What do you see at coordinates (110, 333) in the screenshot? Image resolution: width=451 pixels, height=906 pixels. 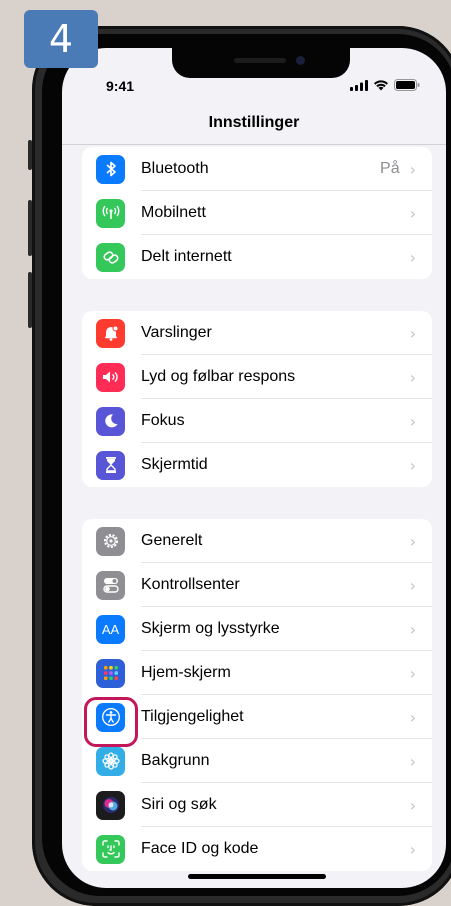 I see `bell-icon` at bounding box center [110, 333].